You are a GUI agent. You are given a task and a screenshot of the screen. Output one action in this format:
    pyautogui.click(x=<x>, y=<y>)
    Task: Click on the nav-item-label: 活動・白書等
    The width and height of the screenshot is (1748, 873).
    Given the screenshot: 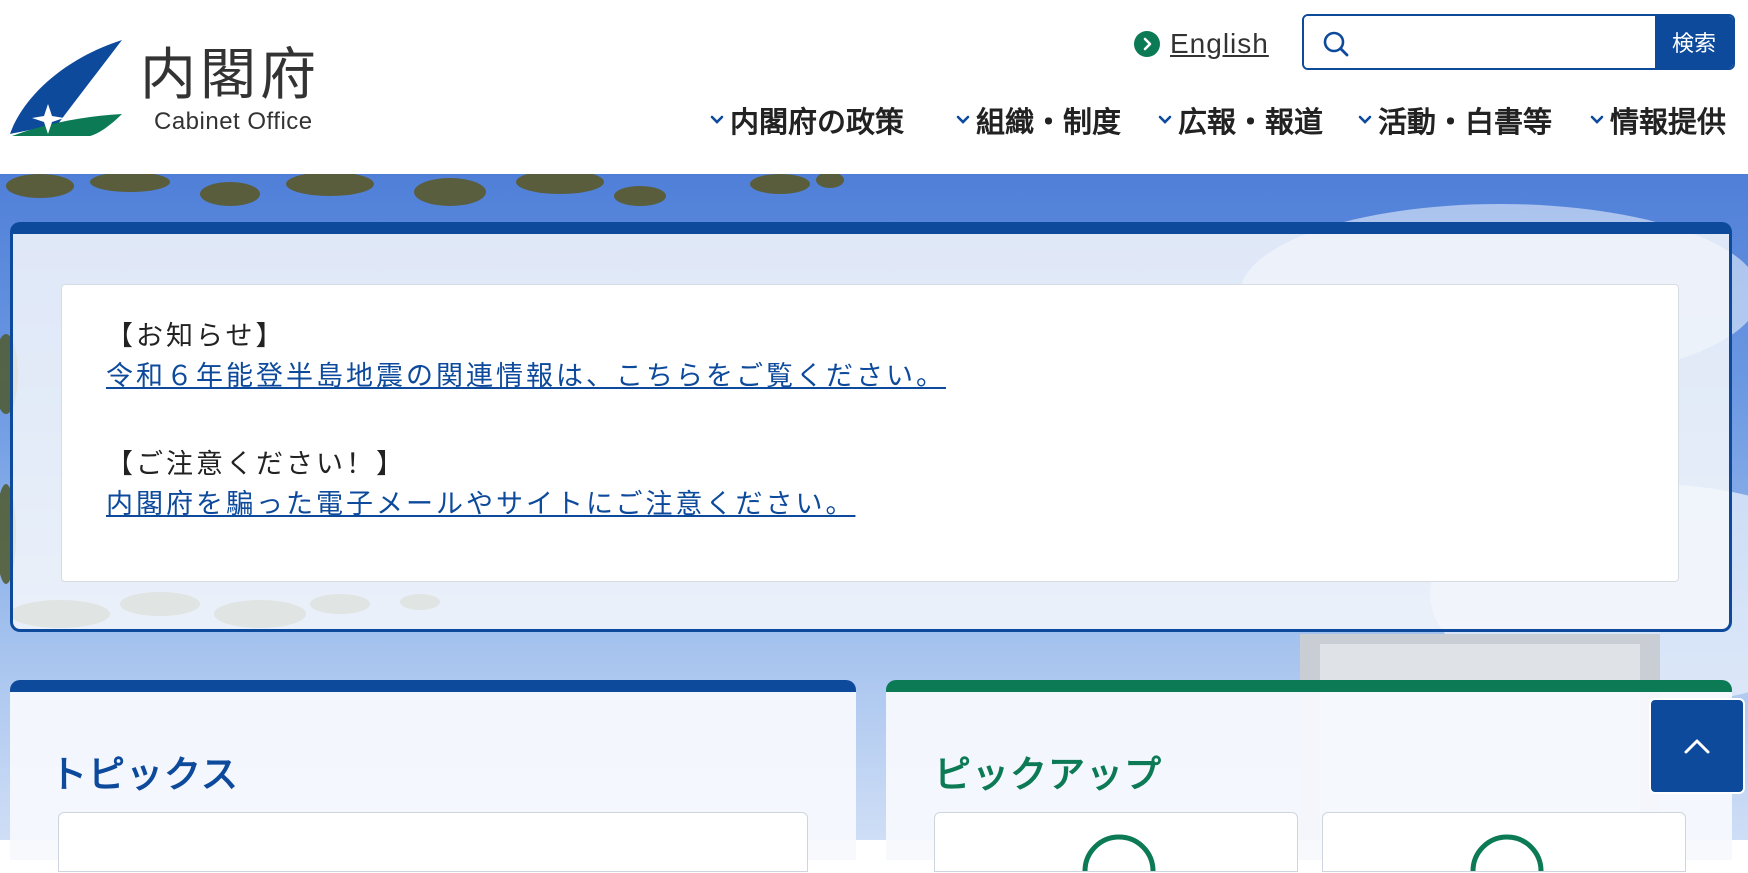 What is the action you would take?
    pyautogui.click(x=1465, y=122)
    